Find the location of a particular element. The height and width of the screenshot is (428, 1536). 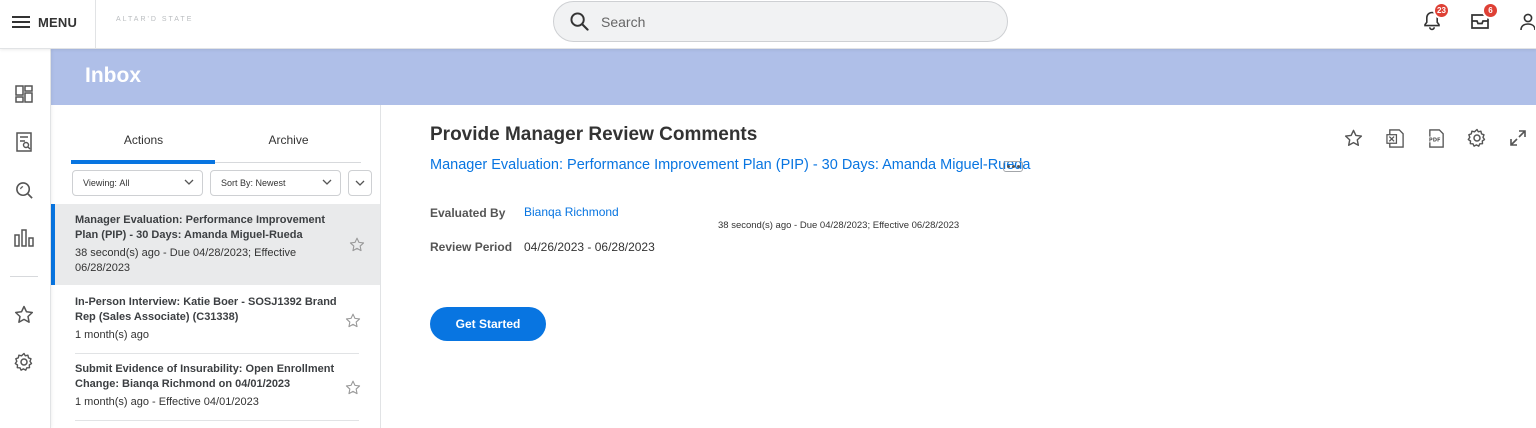

notifications-badge: 23 is located at coordinates (1441, 10).